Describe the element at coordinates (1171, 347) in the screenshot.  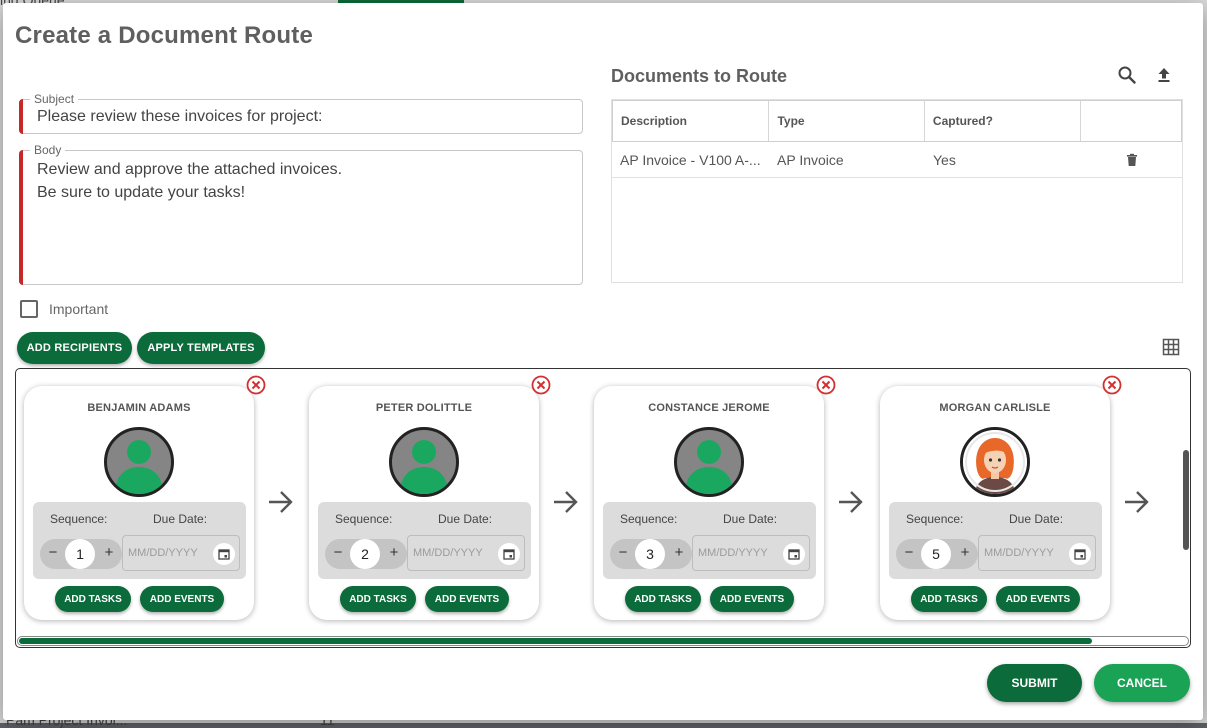
I see `grid-view-icon` at that location.